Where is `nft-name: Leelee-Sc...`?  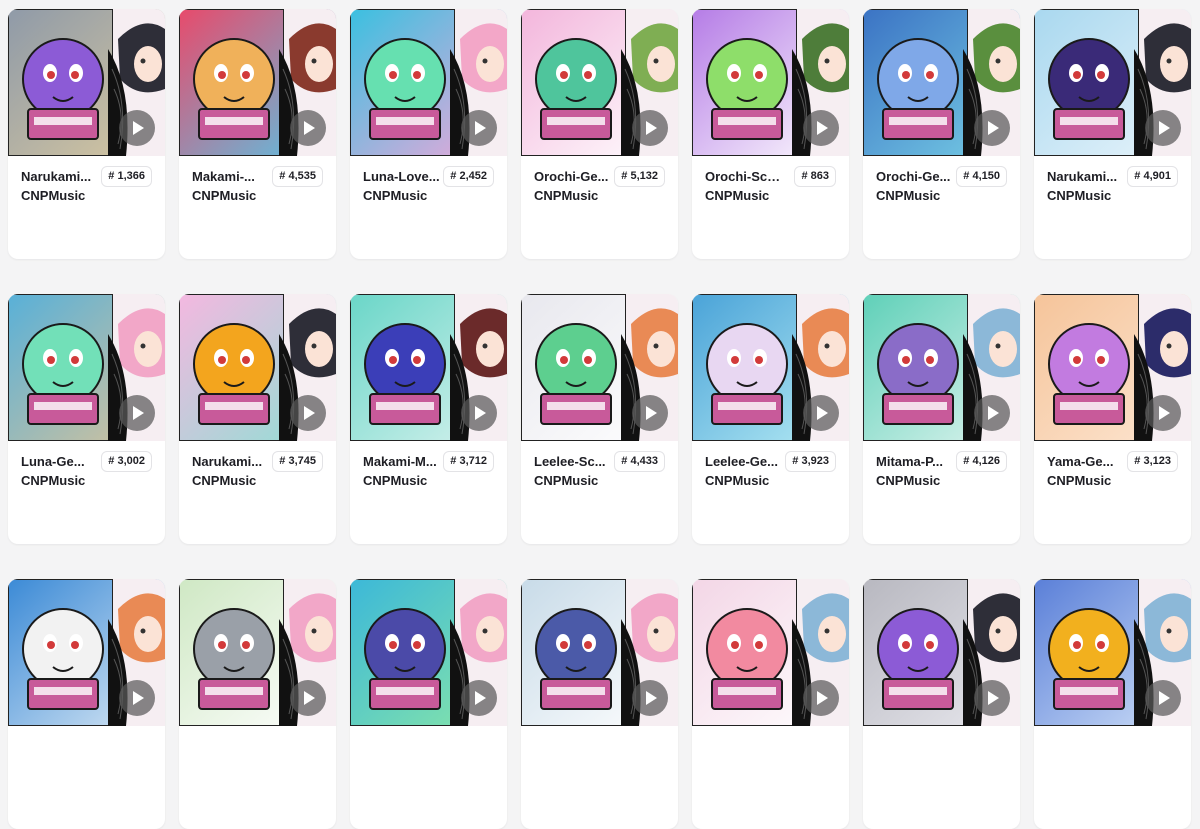
nft-name: Leelee-Sc... is located at coordinates (572, 461).